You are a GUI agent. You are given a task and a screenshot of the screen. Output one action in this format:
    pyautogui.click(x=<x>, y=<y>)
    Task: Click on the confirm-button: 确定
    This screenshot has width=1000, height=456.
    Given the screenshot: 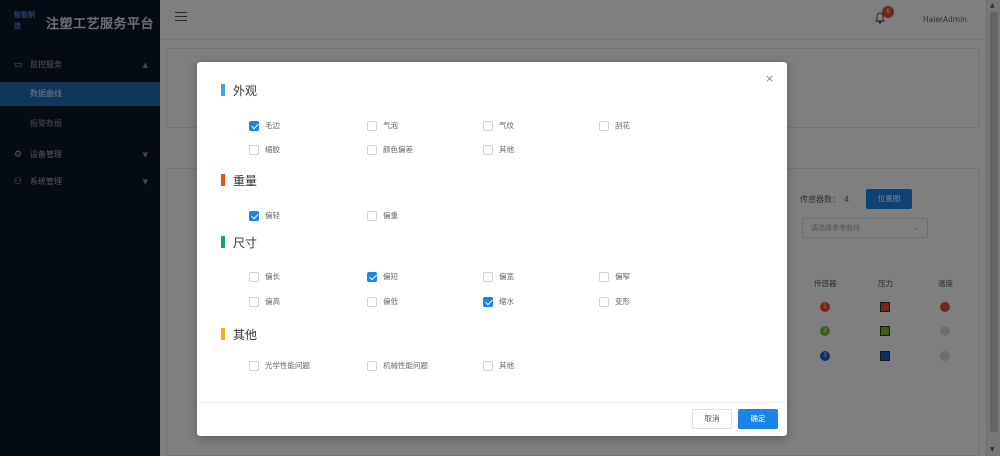 What is the action you would take?
    pyautogui.click(x=758, y=419)
    